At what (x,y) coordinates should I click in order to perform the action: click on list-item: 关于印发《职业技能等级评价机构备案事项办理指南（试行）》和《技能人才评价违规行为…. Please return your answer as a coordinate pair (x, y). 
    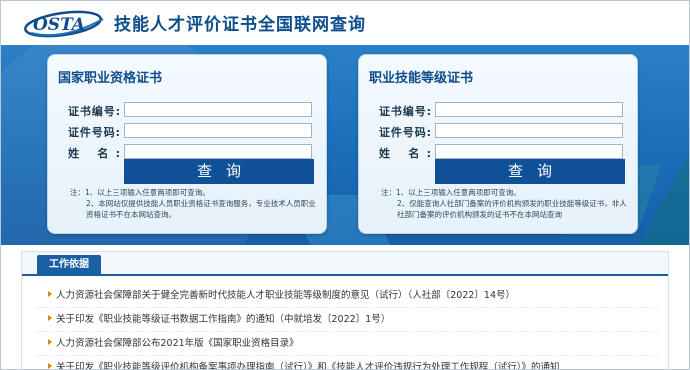
    Looking at the image, I should click on (347, 362).